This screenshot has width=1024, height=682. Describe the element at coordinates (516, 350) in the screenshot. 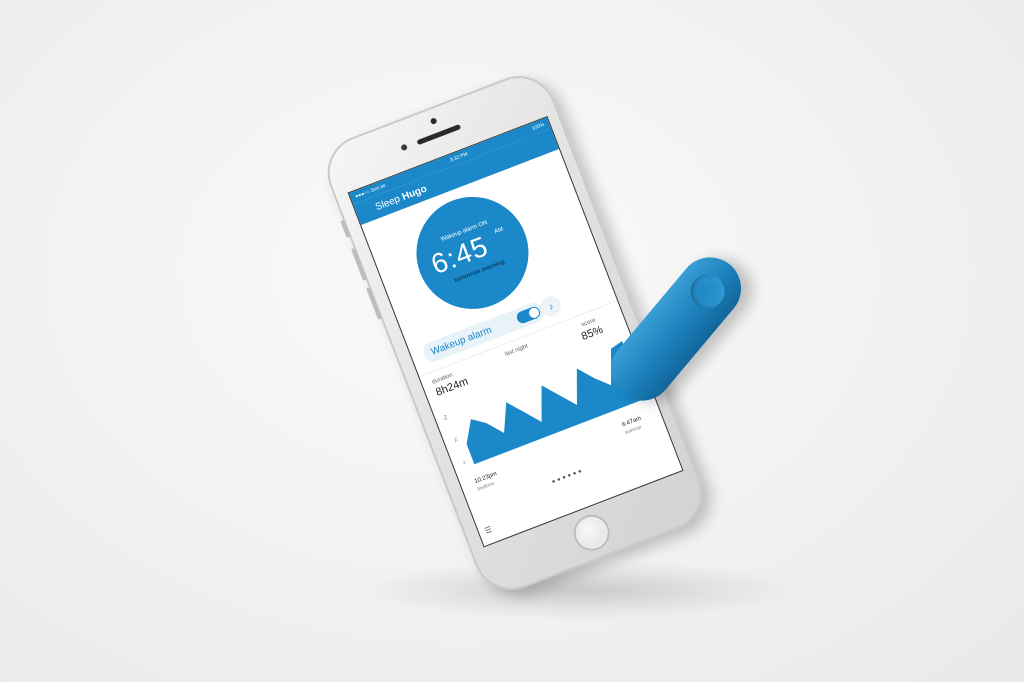

I see `period-label: last night` at that location.